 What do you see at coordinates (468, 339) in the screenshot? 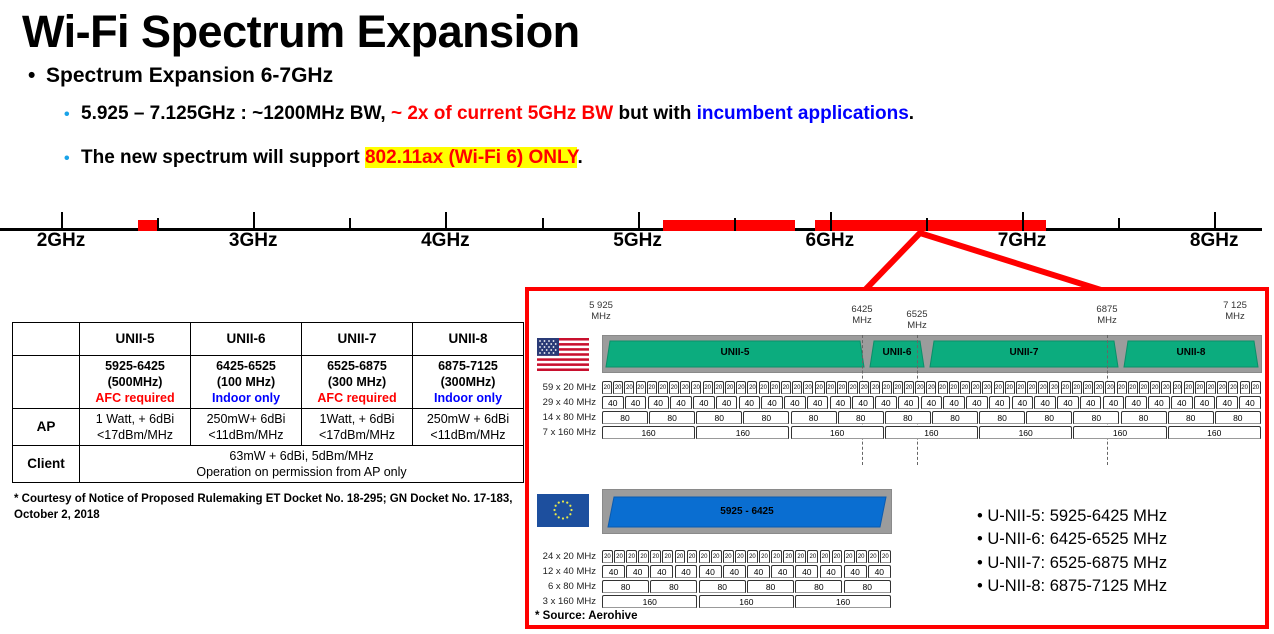
I see `table-header-unii8: UNII-8` at bounding box center [468, 339].